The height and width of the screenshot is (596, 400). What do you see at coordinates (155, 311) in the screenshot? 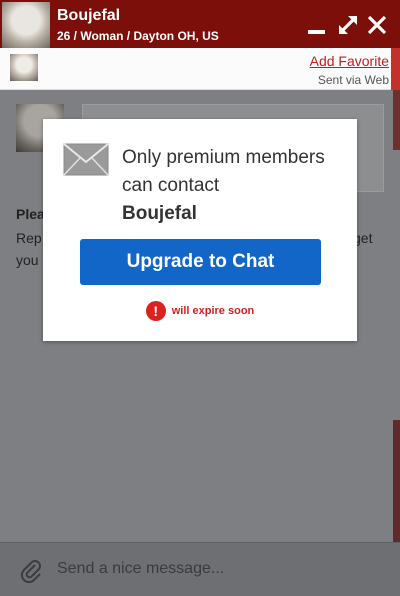
I see `warning-icon: !` at bounding box center [155, 311].